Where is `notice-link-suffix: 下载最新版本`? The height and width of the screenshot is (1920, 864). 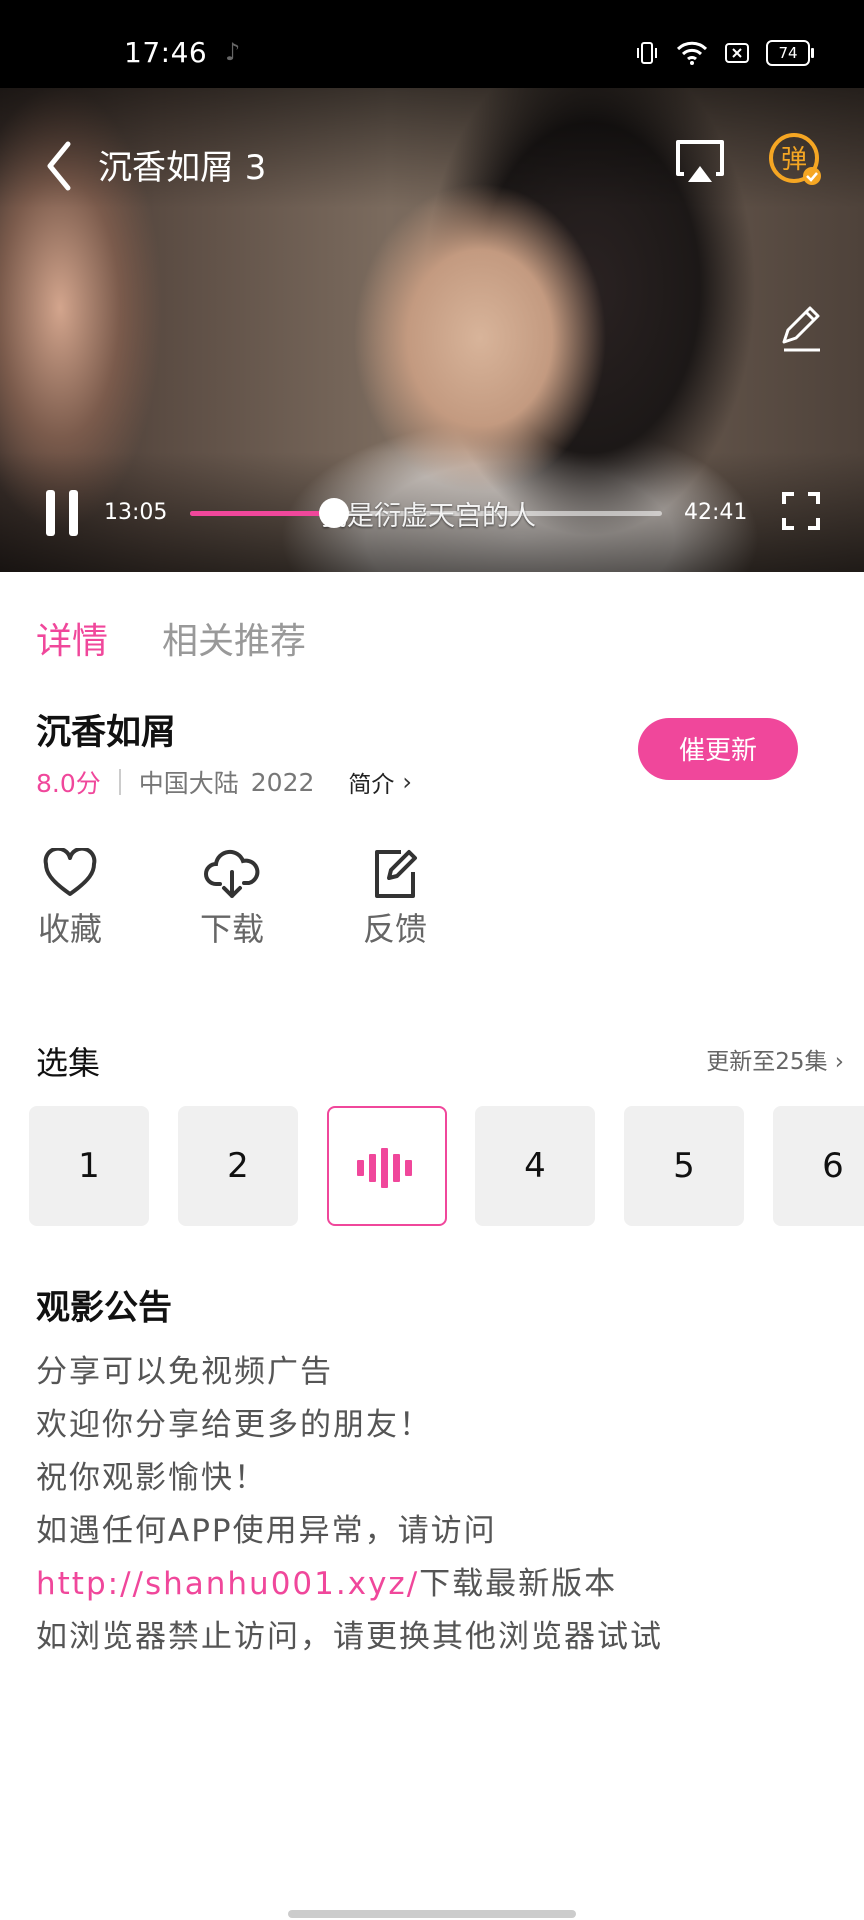
notice-link-suffix: 下载最新版本 is located at coordinates (518, 1584).